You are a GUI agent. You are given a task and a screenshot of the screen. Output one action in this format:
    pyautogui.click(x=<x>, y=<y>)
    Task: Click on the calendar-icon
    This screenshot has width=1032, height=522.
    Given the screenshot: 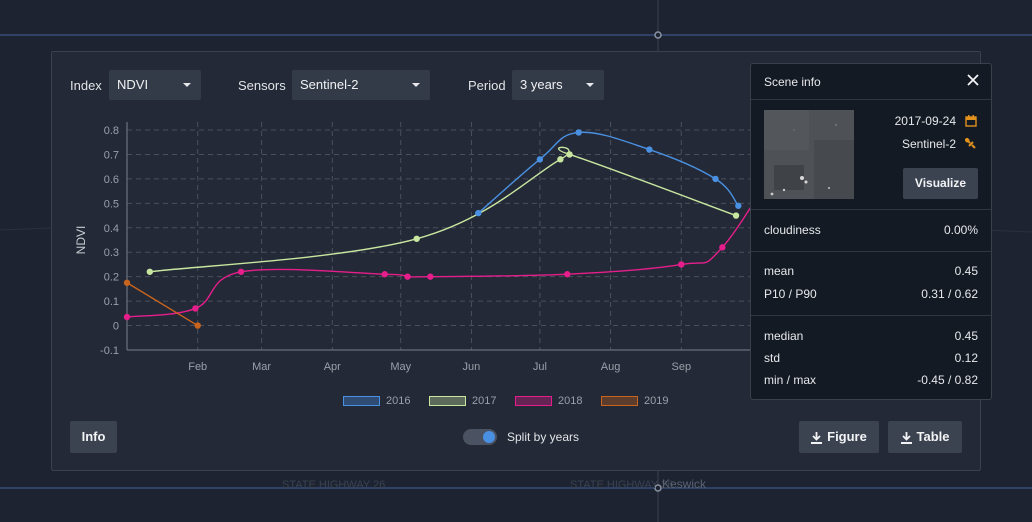 What is the action you would take?
    pyautogui.click(x=971, y=121)
    